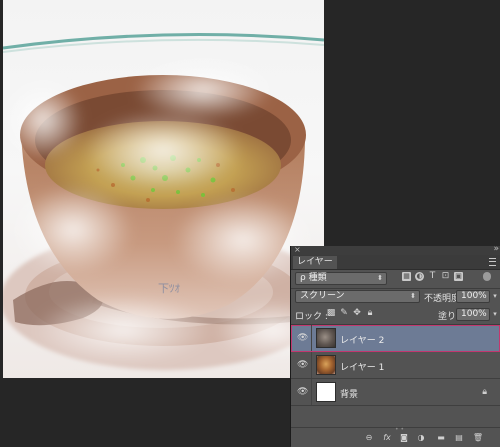 The image size is (500, 447). Describe the element at coordinates (432, 276) in the screenshot. I see `type-filter-icon: T` at that location.